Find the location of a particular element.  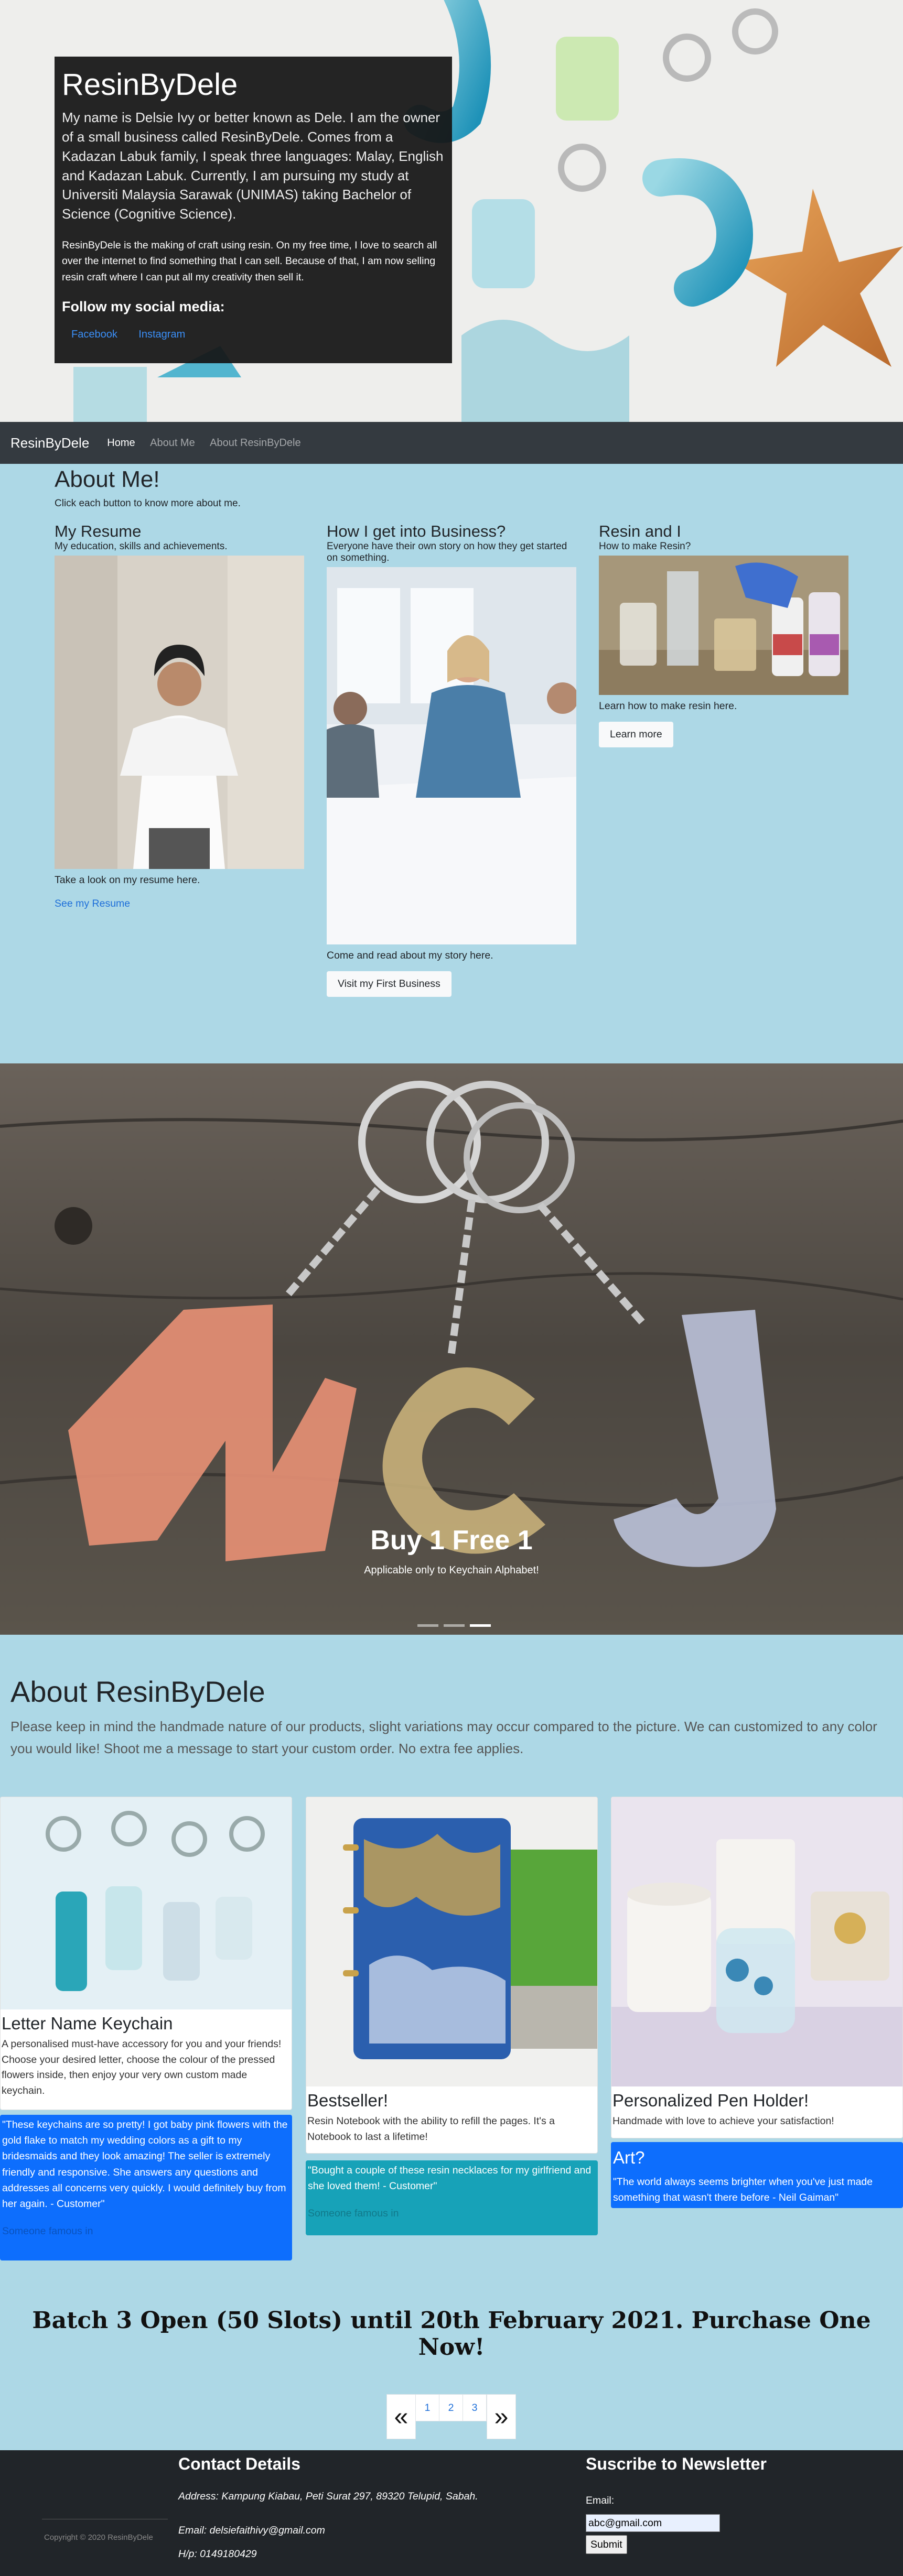

pen-holder-image is located at coordinates (757, 1941).